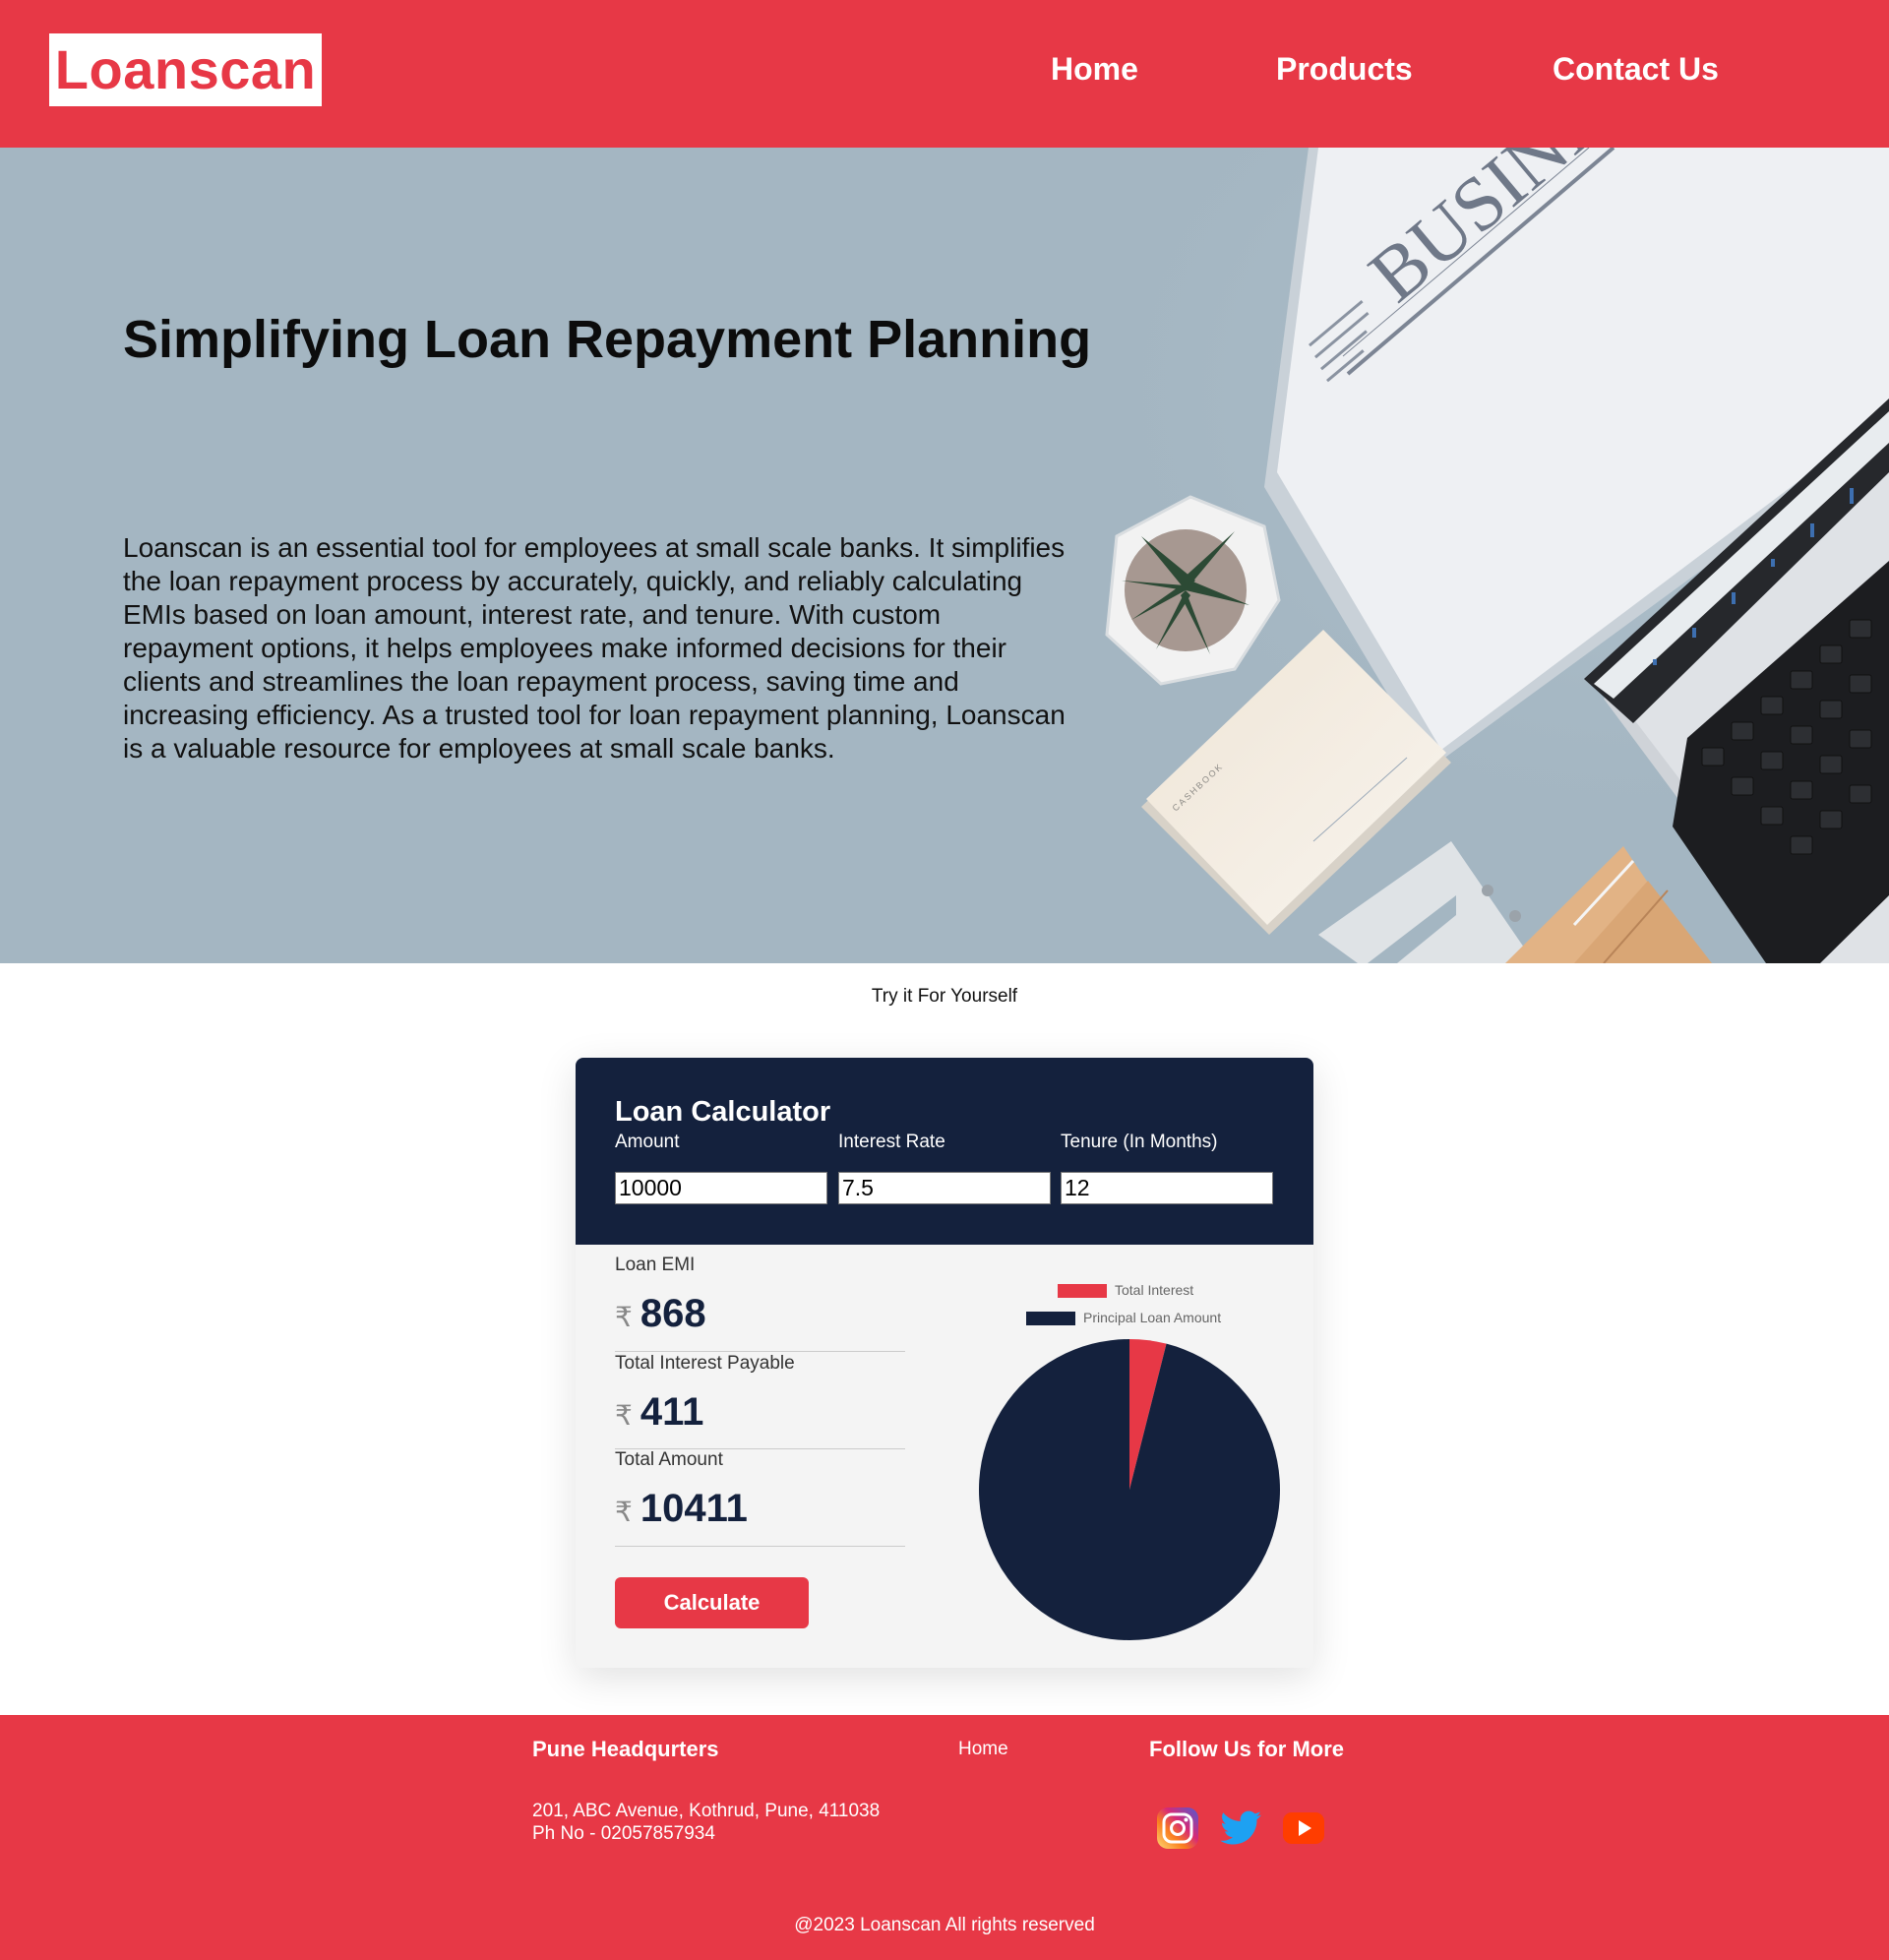  I want to click on legend-item-principal: Principal Loan Amount, so click(1124, 1318).